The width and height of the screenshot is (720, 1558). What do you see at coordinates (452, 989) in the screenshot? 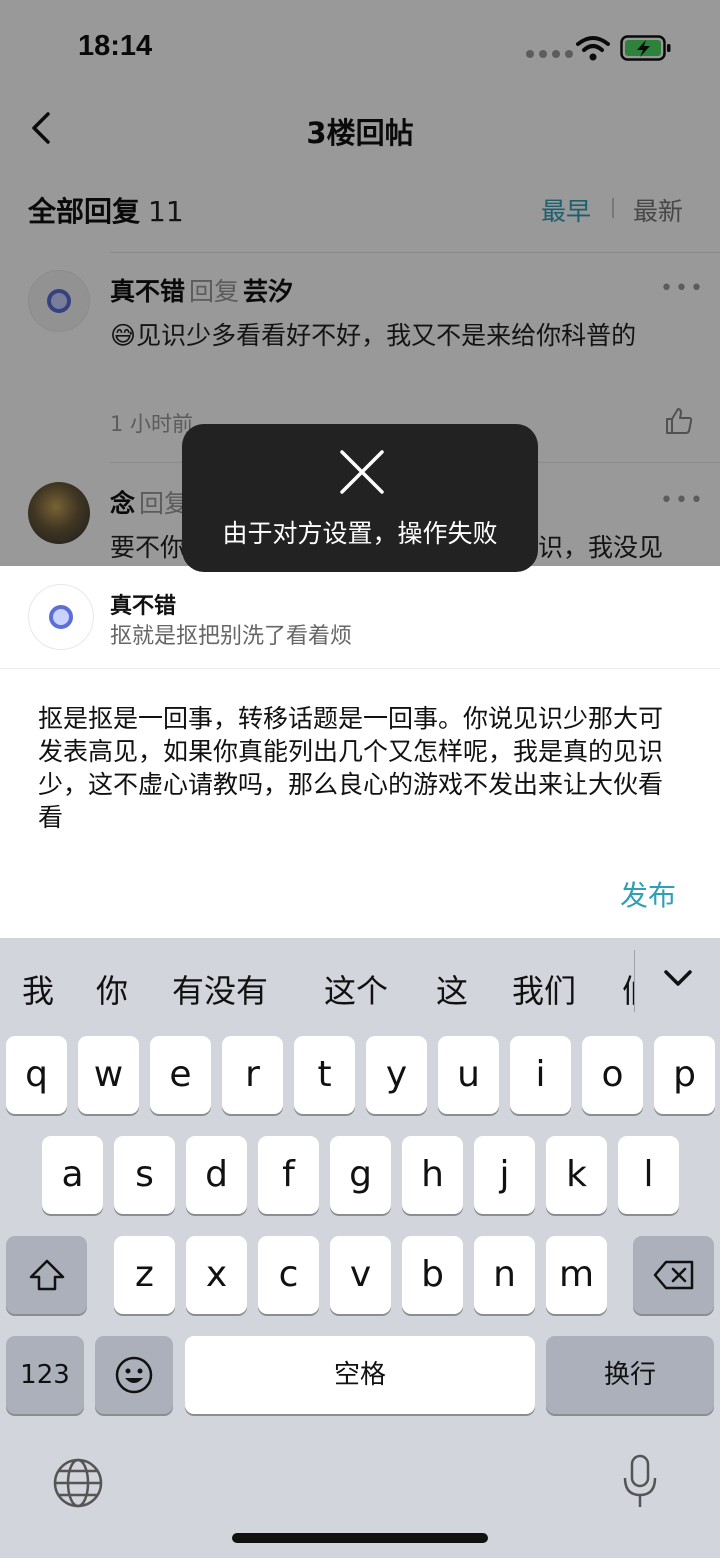
I see `candidate-word: 这` at bounding box center [452, 989].